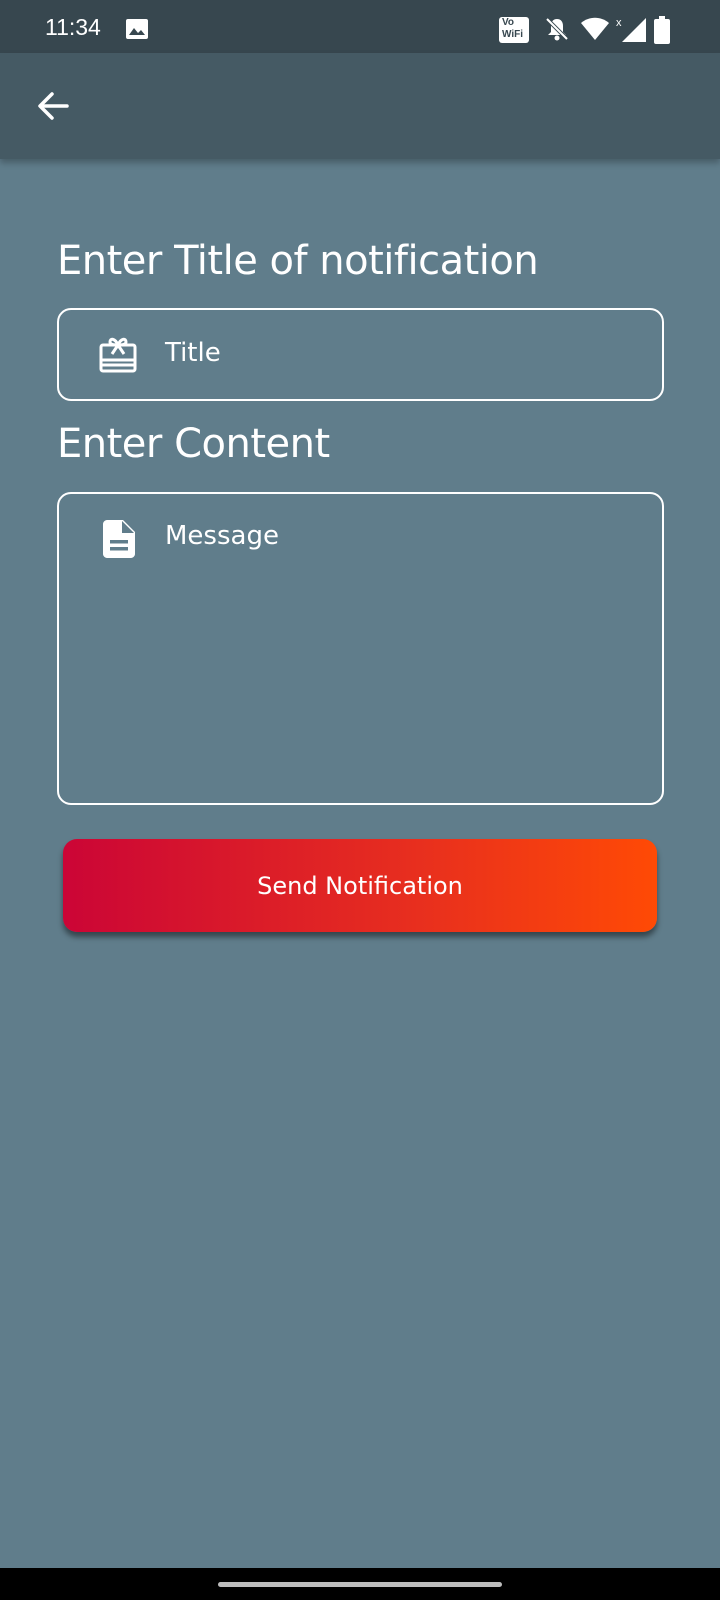 The image size is (720, 1600). Describe the element at coordinates (595, 31) in the screenshot. I see `wifi-icon` at that location.